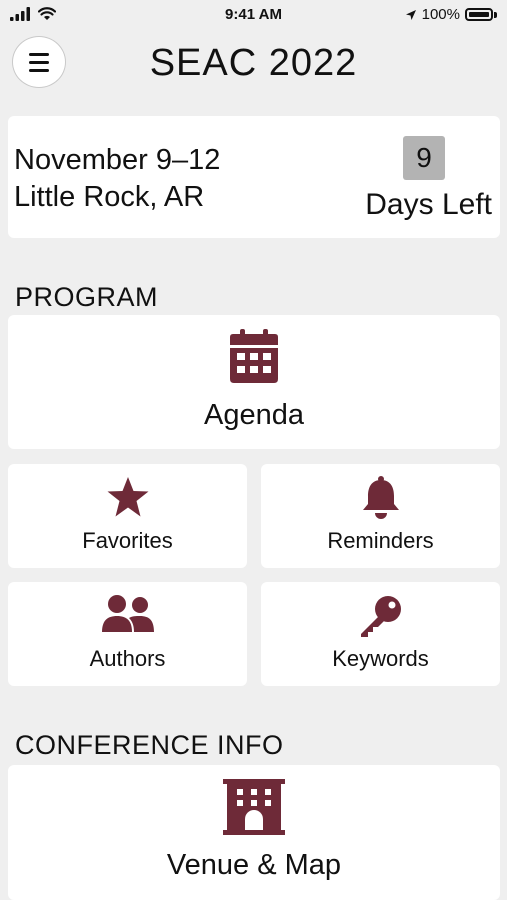 Image resolution: width=507 pixels, height=900 pixels. I want to click on location-arrow-icon, so click(410, 14).